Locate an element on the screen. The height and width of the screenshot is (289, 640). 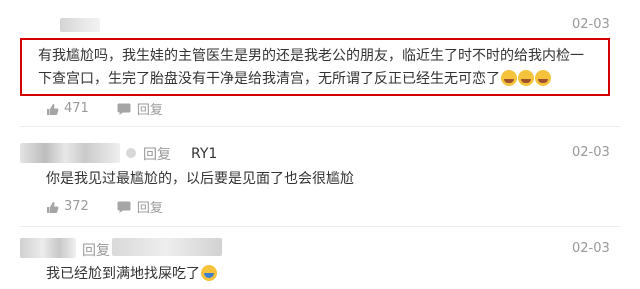
like-count: 471 is located at coordinates (76, 108).